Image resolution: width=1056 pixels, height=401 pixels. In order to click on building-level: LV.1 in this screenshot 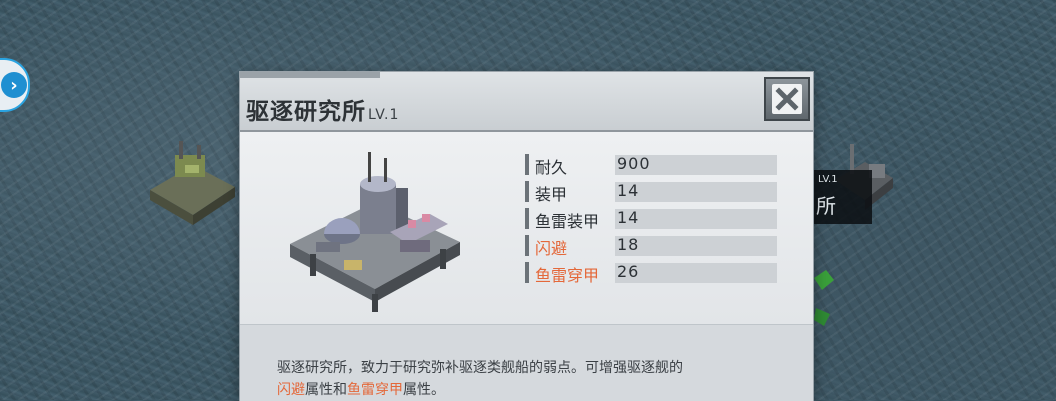, I will do `click(384, 115)`.